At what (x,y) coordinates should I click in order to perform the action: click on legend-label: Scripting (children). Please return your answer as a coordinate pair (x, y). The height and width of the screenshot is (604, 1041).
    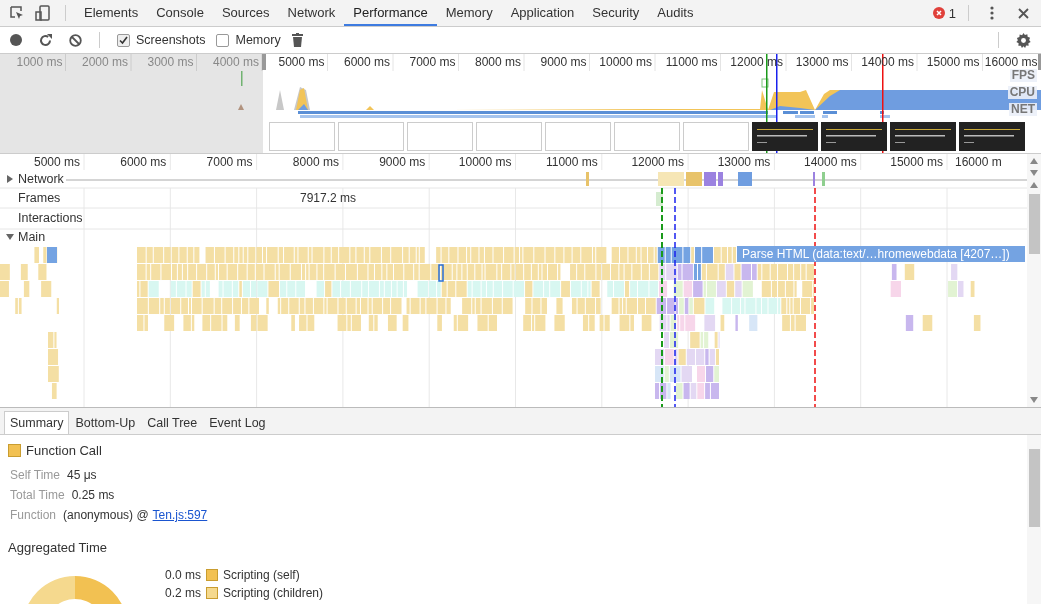
    Looking at the image, I should click on (273, 593).